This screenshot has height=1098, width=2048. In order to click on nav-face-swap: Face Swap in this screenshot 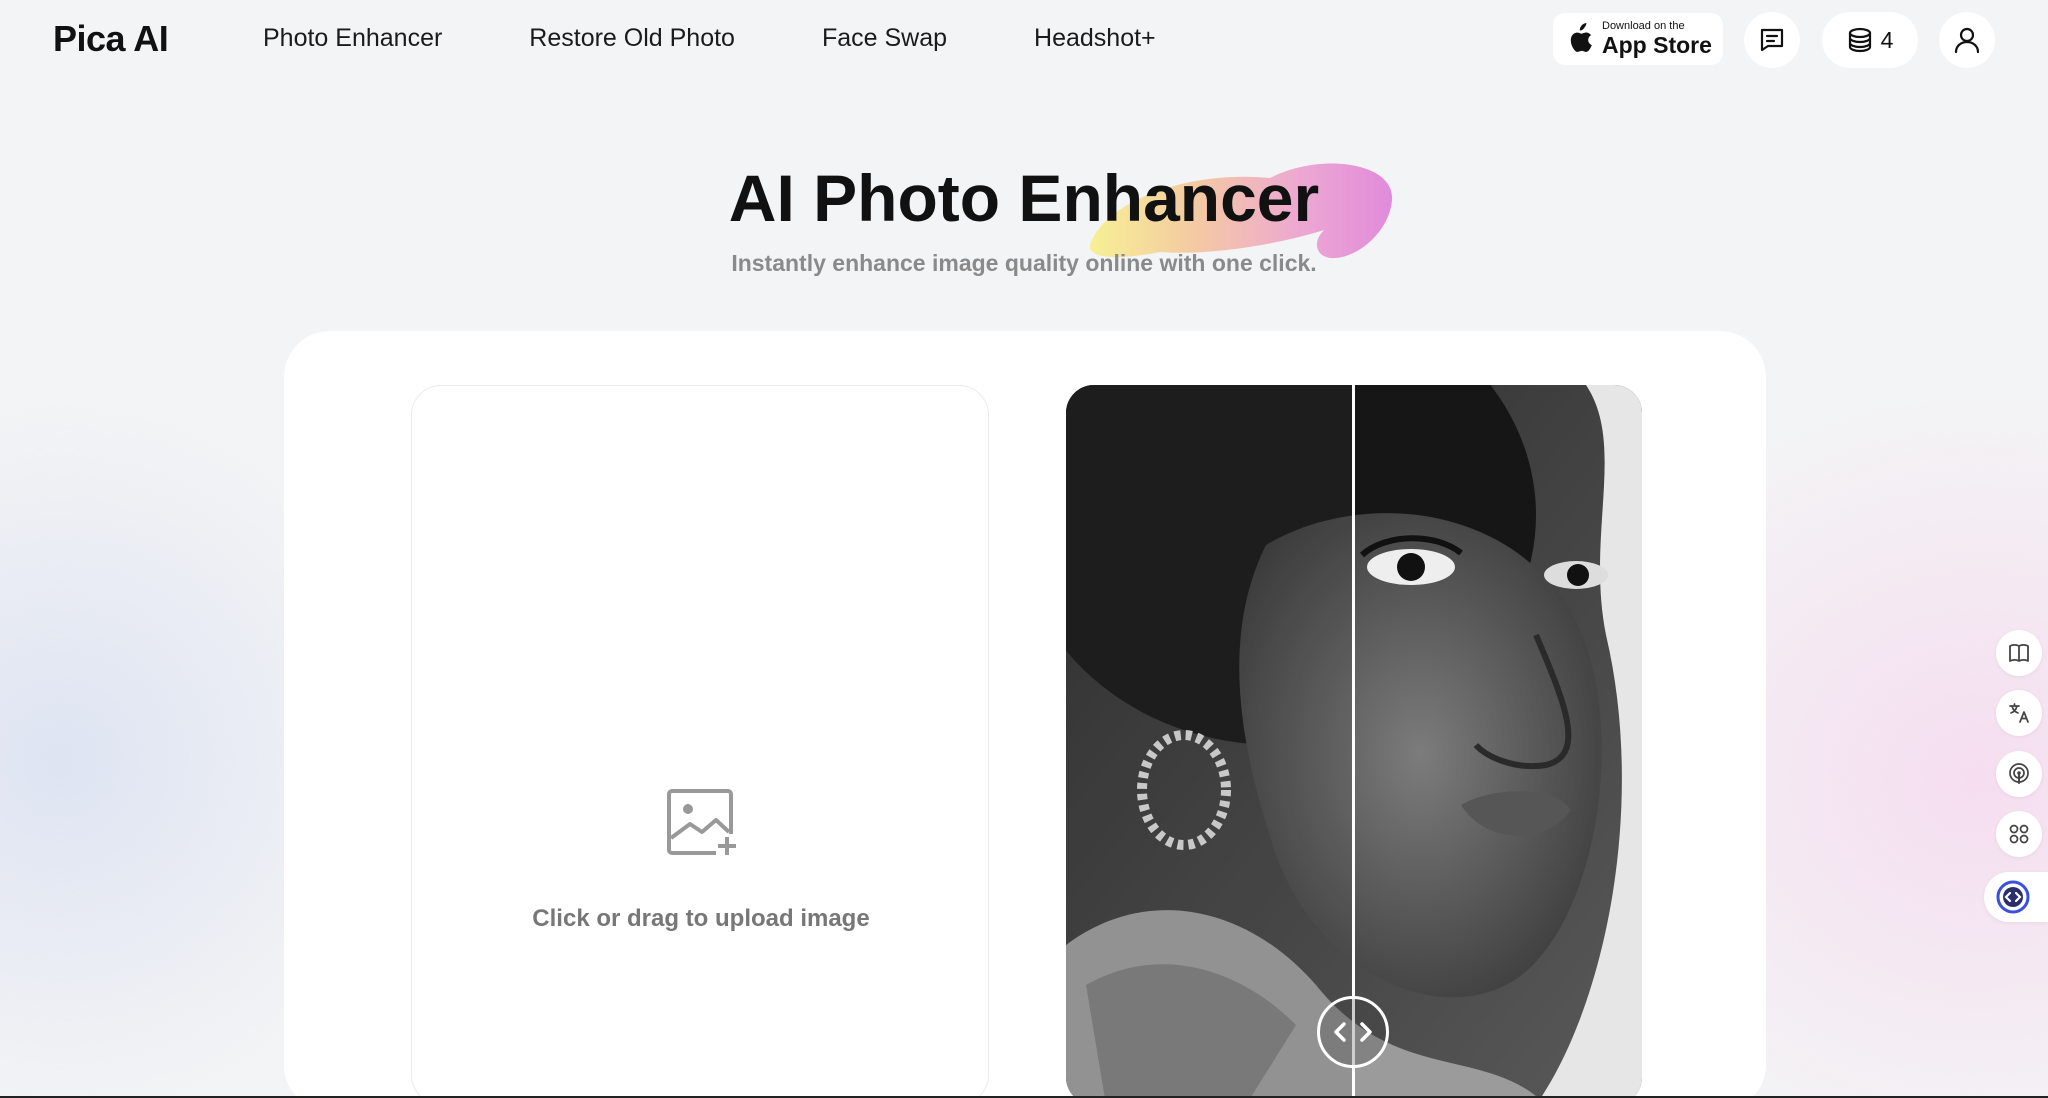, I will do `click(884, 38)`.